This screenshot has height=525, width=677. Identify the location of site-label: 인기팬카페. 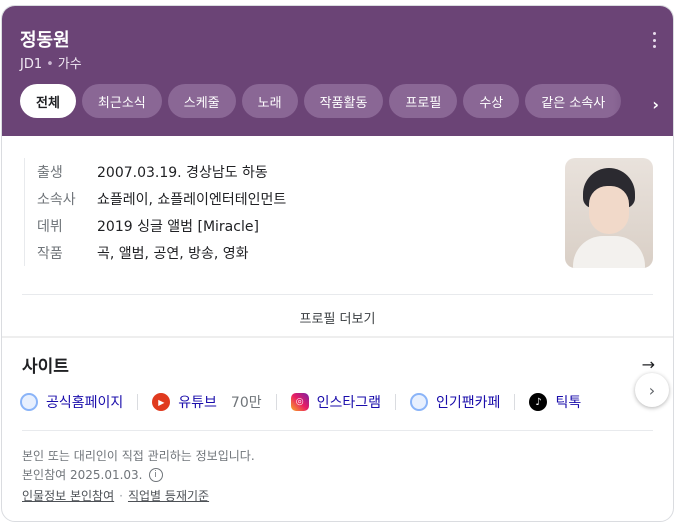
(468, 403).